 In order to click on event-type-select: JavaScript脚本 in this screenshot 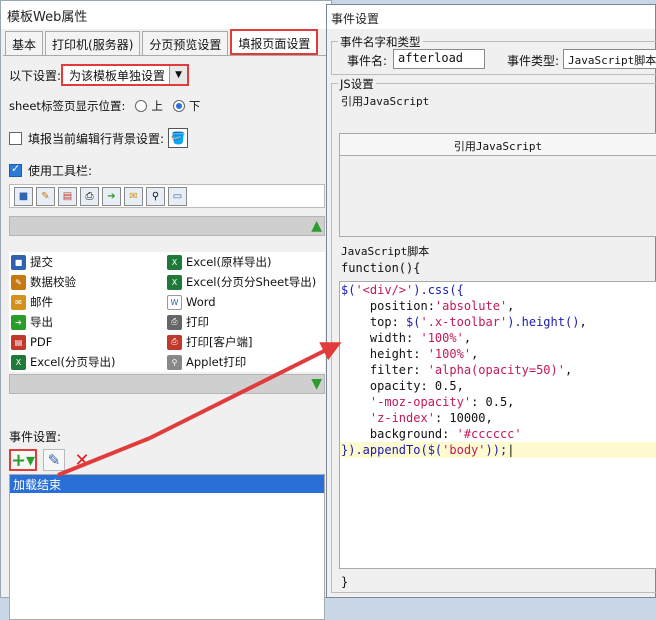, I will do `click(609, 59)`.